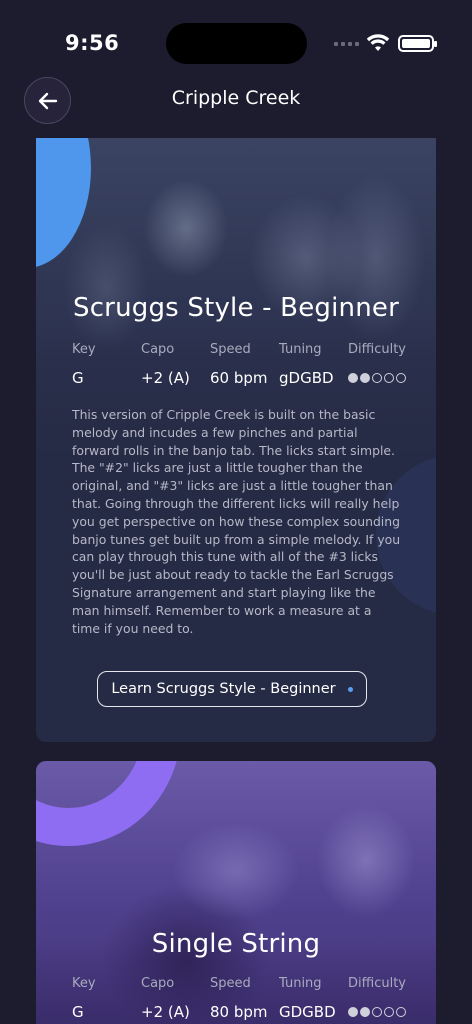  Describe the element at coordinates (417, 43) in the screenshot. I see `battery-icon` at that location.